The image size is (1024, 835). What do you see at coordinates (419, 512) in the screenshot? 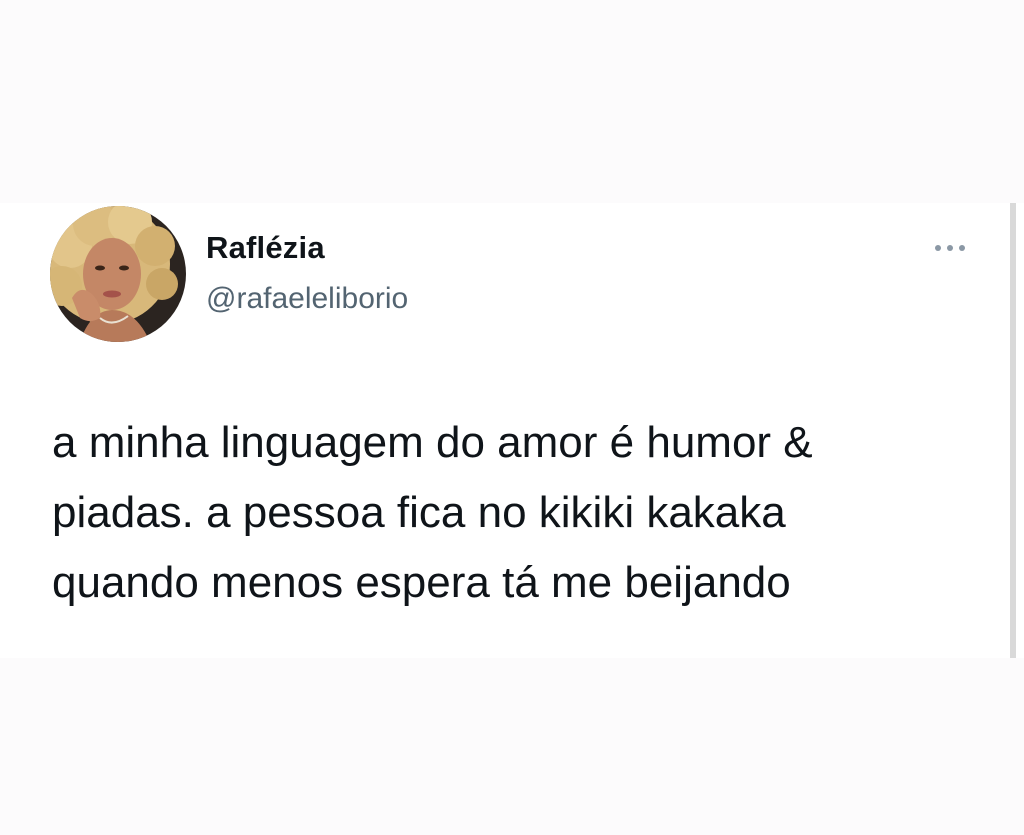
I see `tweet-text-line: piadas. a pessoa fica no kikiki kakaka` at bounding box center [419, 512].